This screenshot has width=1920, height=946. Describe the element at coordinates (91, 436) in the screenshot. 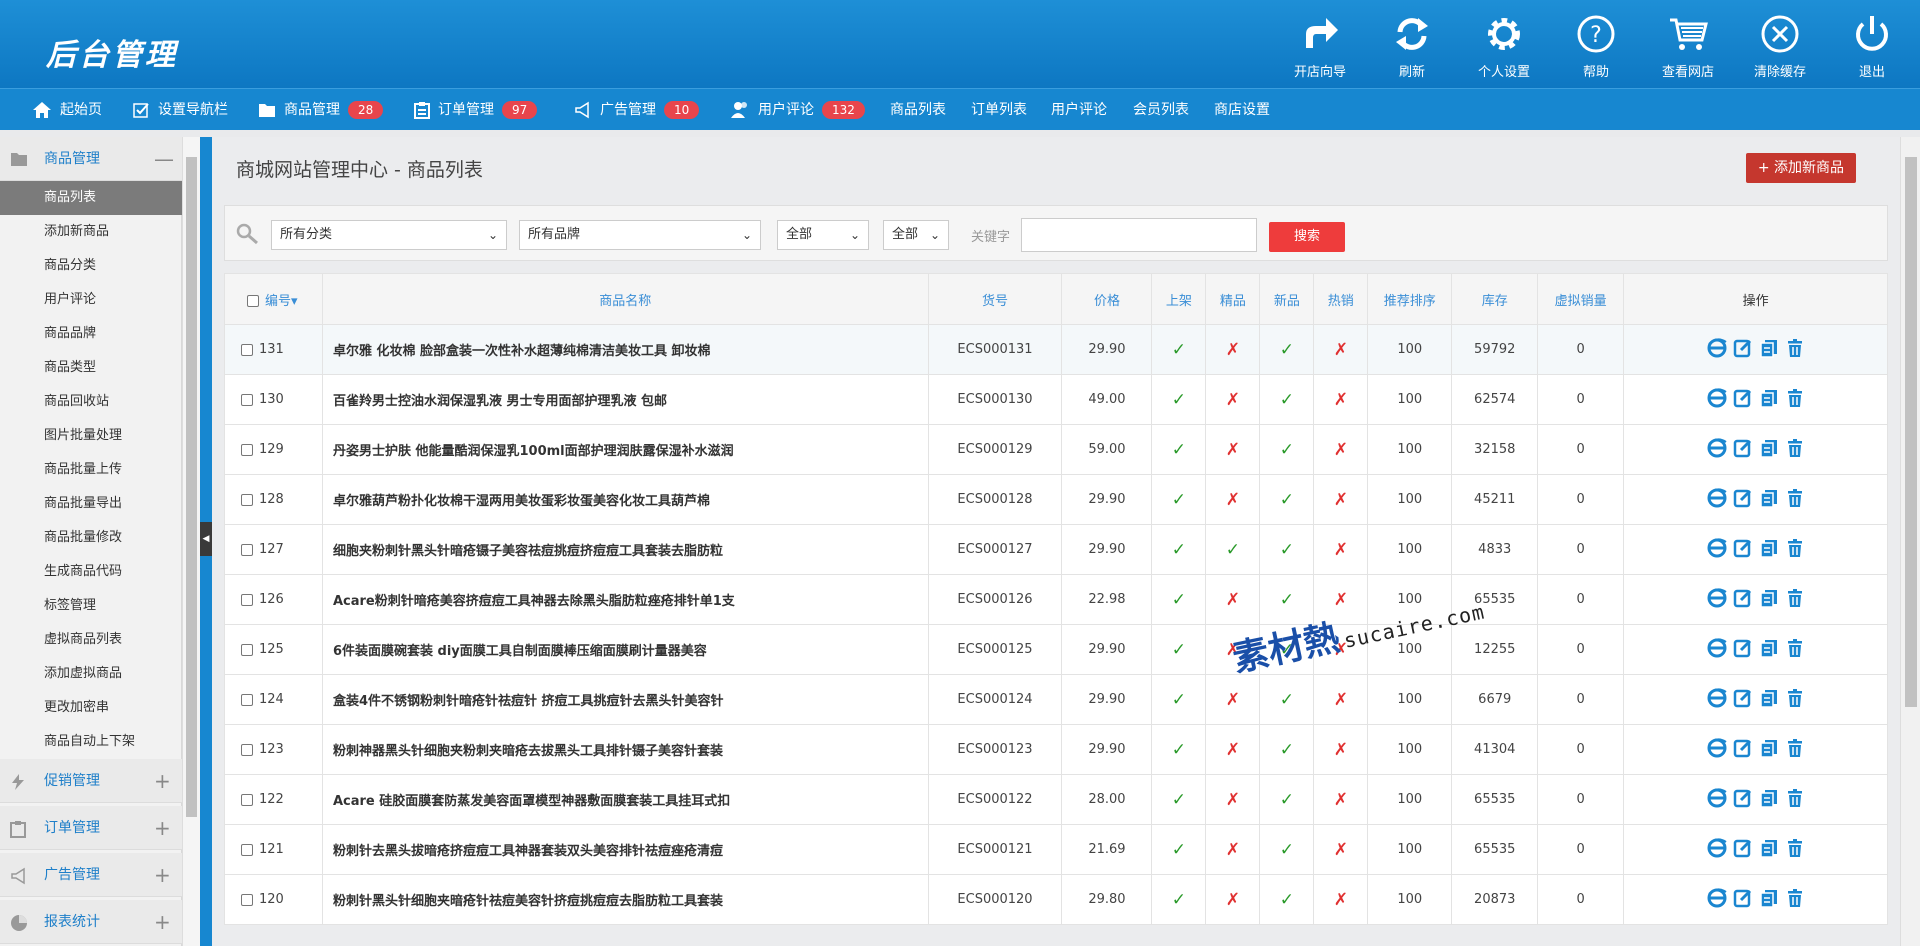

I see `sidebar-item-image-batch: 图片批量处理` at that location.